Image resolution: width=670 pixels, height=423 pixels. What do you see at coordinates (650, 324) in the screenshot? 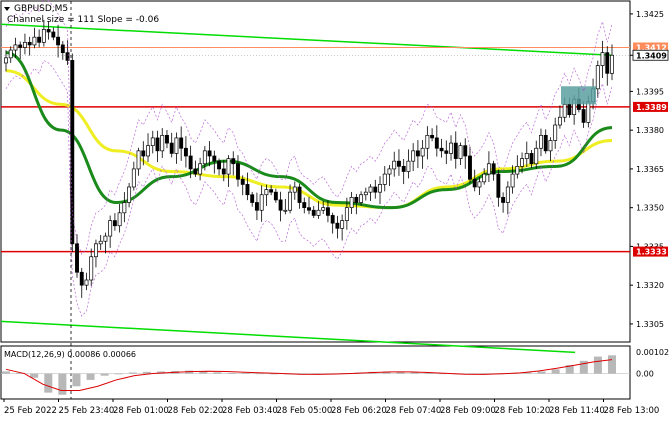
I see `price-tick-label: 1.3305` at bounding box center [650, 324].